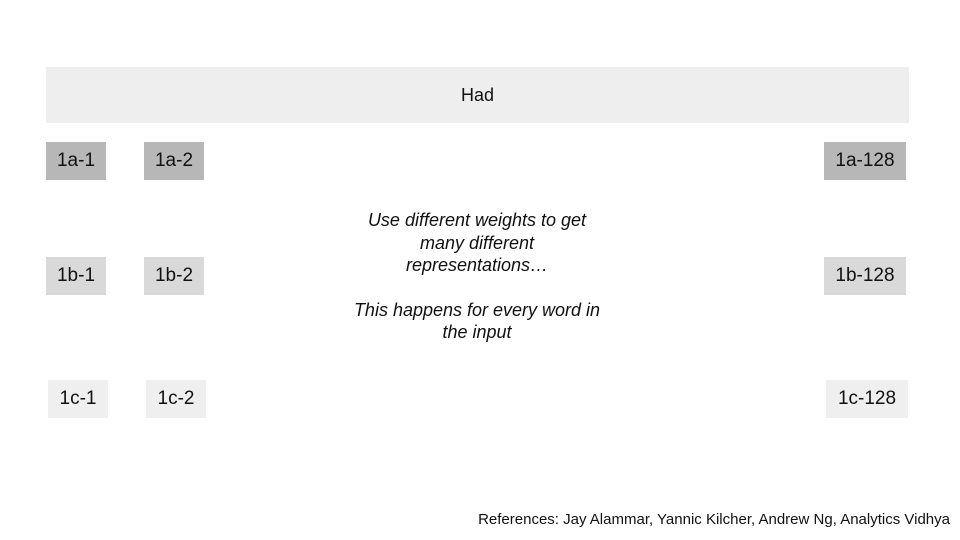 This screenshot has height=540, width=960. I want to click on weight-box-label: 1c-128, so click(867, 398).